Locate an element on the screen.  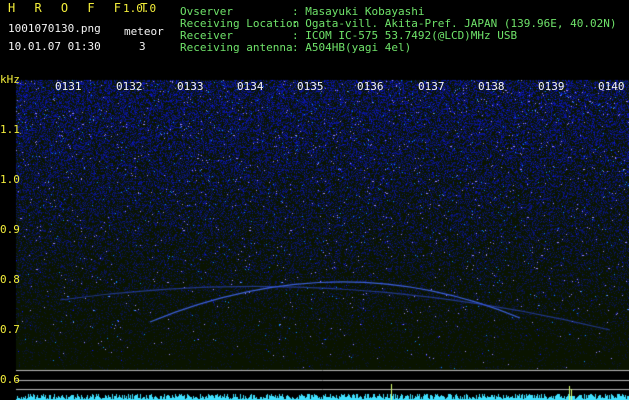
x-tick-label: 0134 is located at coordinates (250, 86).